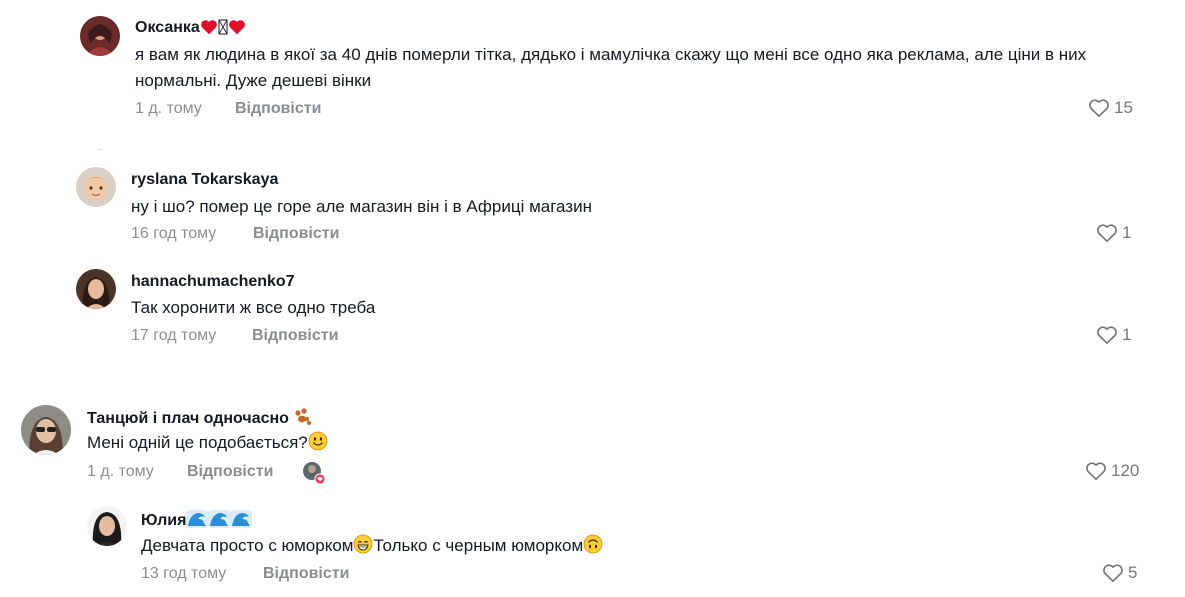 The width and height of the screenshot is (1185, 597). Describe the element at coordinates (314, 473) in the screenshot. I see `creator-liked-badge` at that location.